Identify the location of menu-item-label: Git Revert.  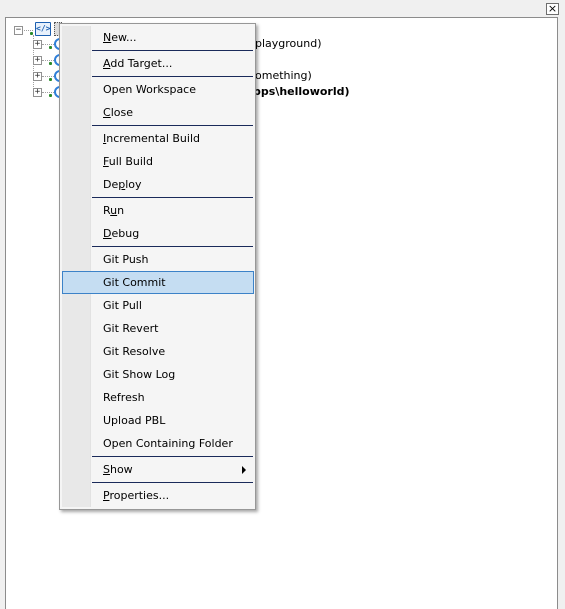
(131, 328).